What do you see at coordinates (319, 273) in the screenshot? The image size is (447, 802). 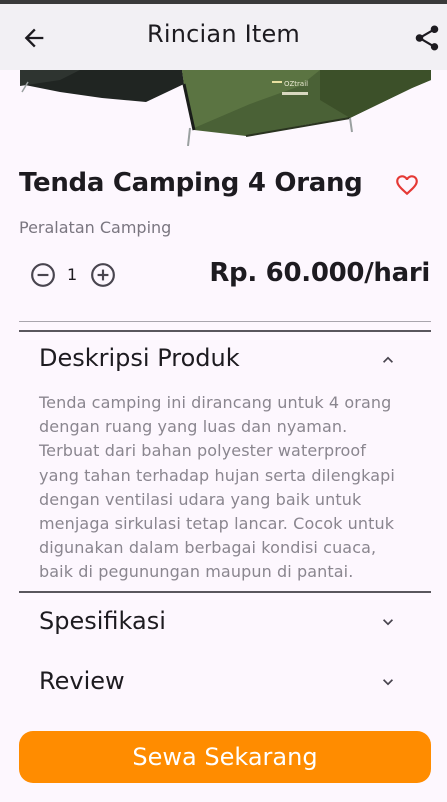 I see `product-price: Rp. 60.000/hari` at bounding box center [319, 273].